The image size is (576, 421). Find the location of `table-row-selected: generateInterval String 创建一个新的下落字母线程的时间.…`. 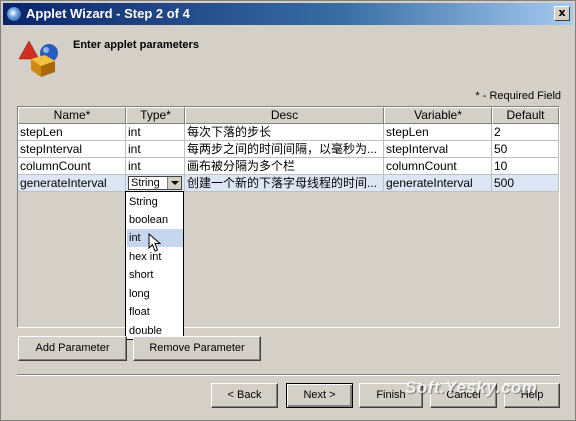

table-row-selected: generateInterval String 创建一个新的下落字母线程的时间.… is located at coordinates (288, 183).